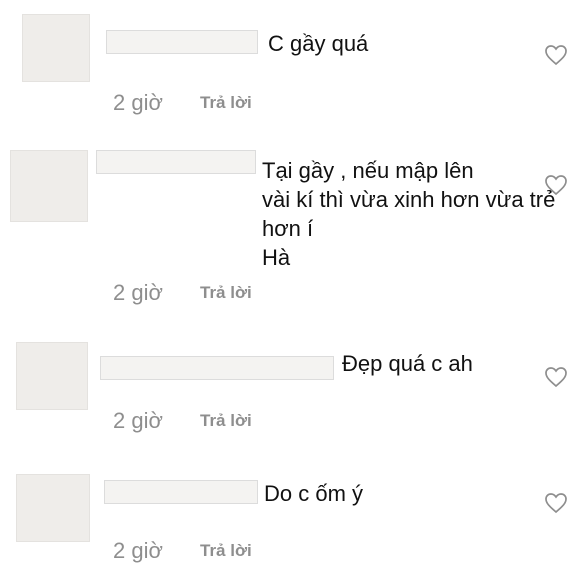 Image resolution: width=580 pixels, height=580 pixels. I want to click on comment-text: C gầy quá, so click(318, 43).